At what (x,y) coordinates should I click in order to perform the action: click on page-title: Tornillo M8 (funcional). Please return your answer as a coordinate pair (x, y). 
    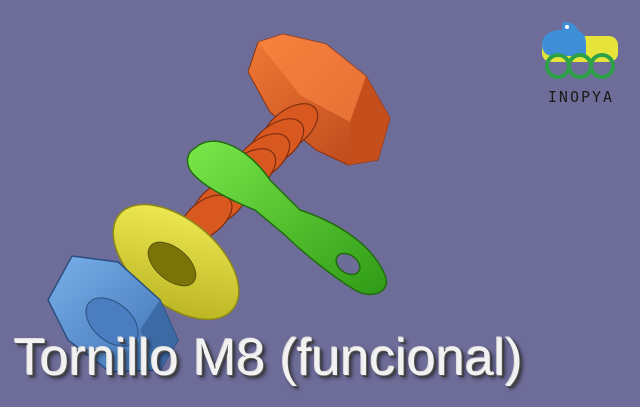
    Looking at the image, I should click on (268, 358).